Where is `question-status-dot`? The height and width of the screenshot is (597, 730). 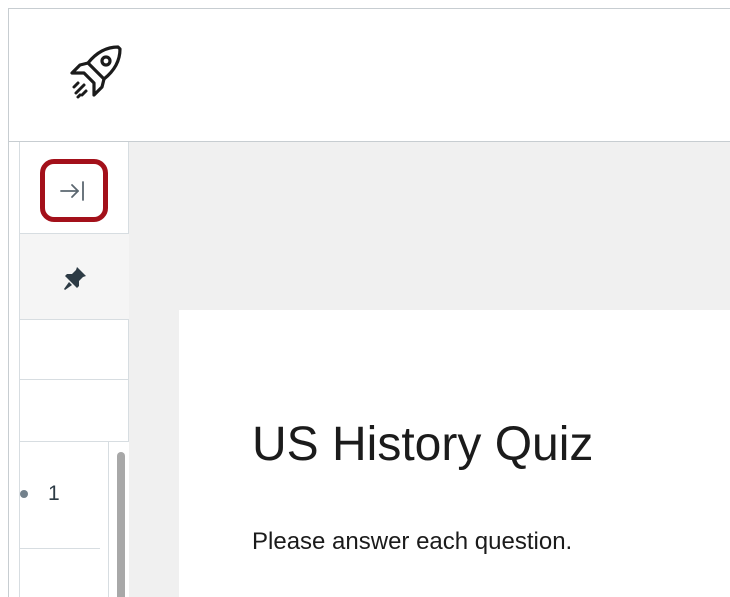 question-status-dot is located at coordinates (24, 494).